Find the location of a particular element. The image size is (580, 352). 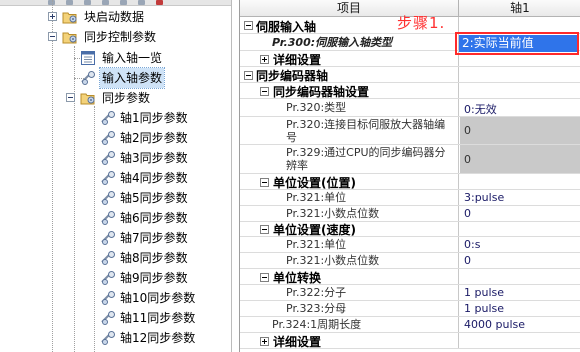

property-value: 0 is located at coordinates (467, 260).